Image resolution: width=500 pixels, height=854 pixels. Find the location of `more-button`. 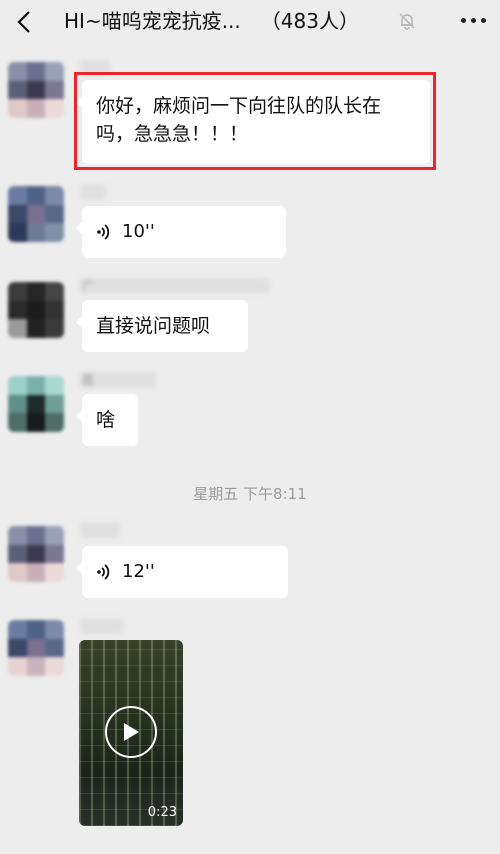

more-button is located at coordinates (473, 20).